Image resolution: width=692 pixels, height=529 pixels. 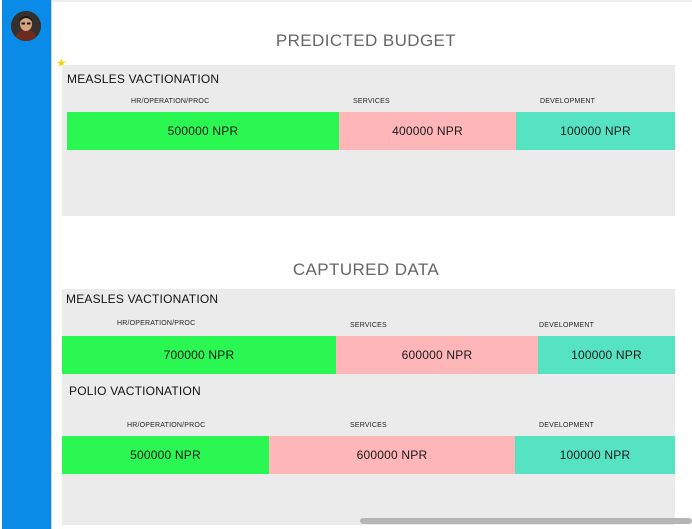 What do you see at coordinates (366, 40) in the screenshot?
I see `predicted-budget-title: PREDICTED BUDGET` at bounding box center [366, 40].